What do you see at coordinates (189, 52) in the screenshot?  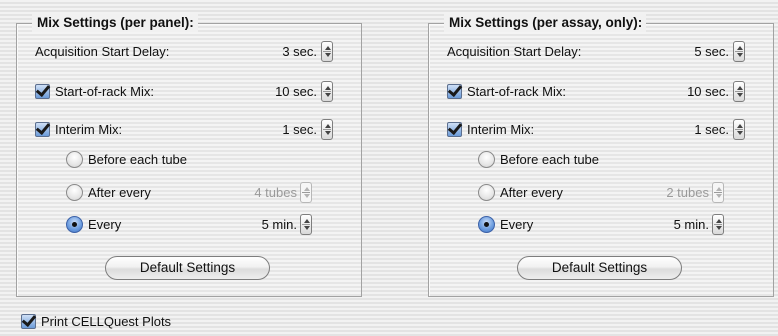 I see `acquisition-delay-row: Acquisition Start Delay: 3 sec.` at bounding box center [189, 52].